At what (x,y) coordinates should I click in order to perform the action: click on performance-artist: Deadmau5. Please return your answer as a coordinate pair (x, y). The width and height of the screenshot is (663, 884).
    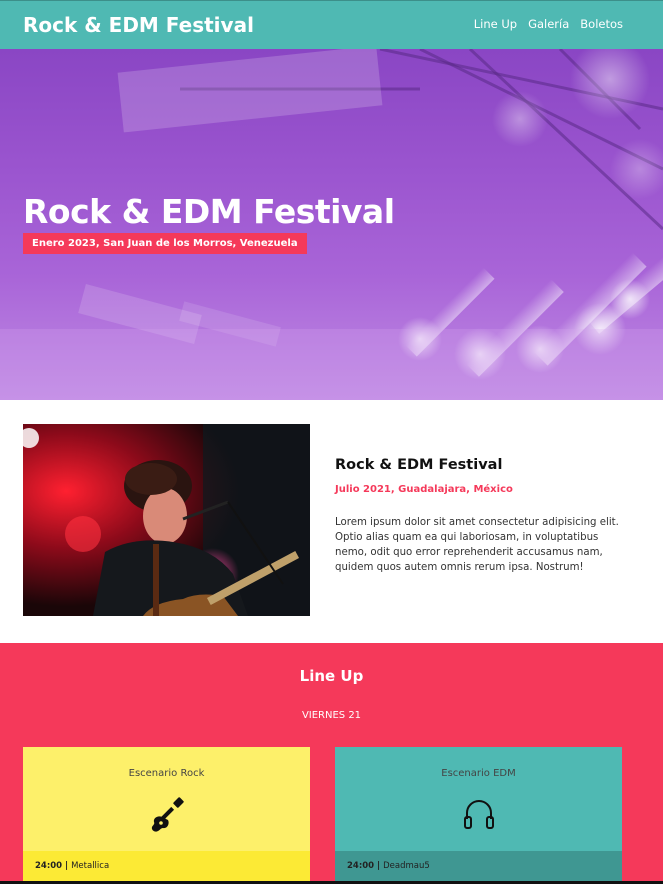
    Looking at the image, I should click on (406, 866).